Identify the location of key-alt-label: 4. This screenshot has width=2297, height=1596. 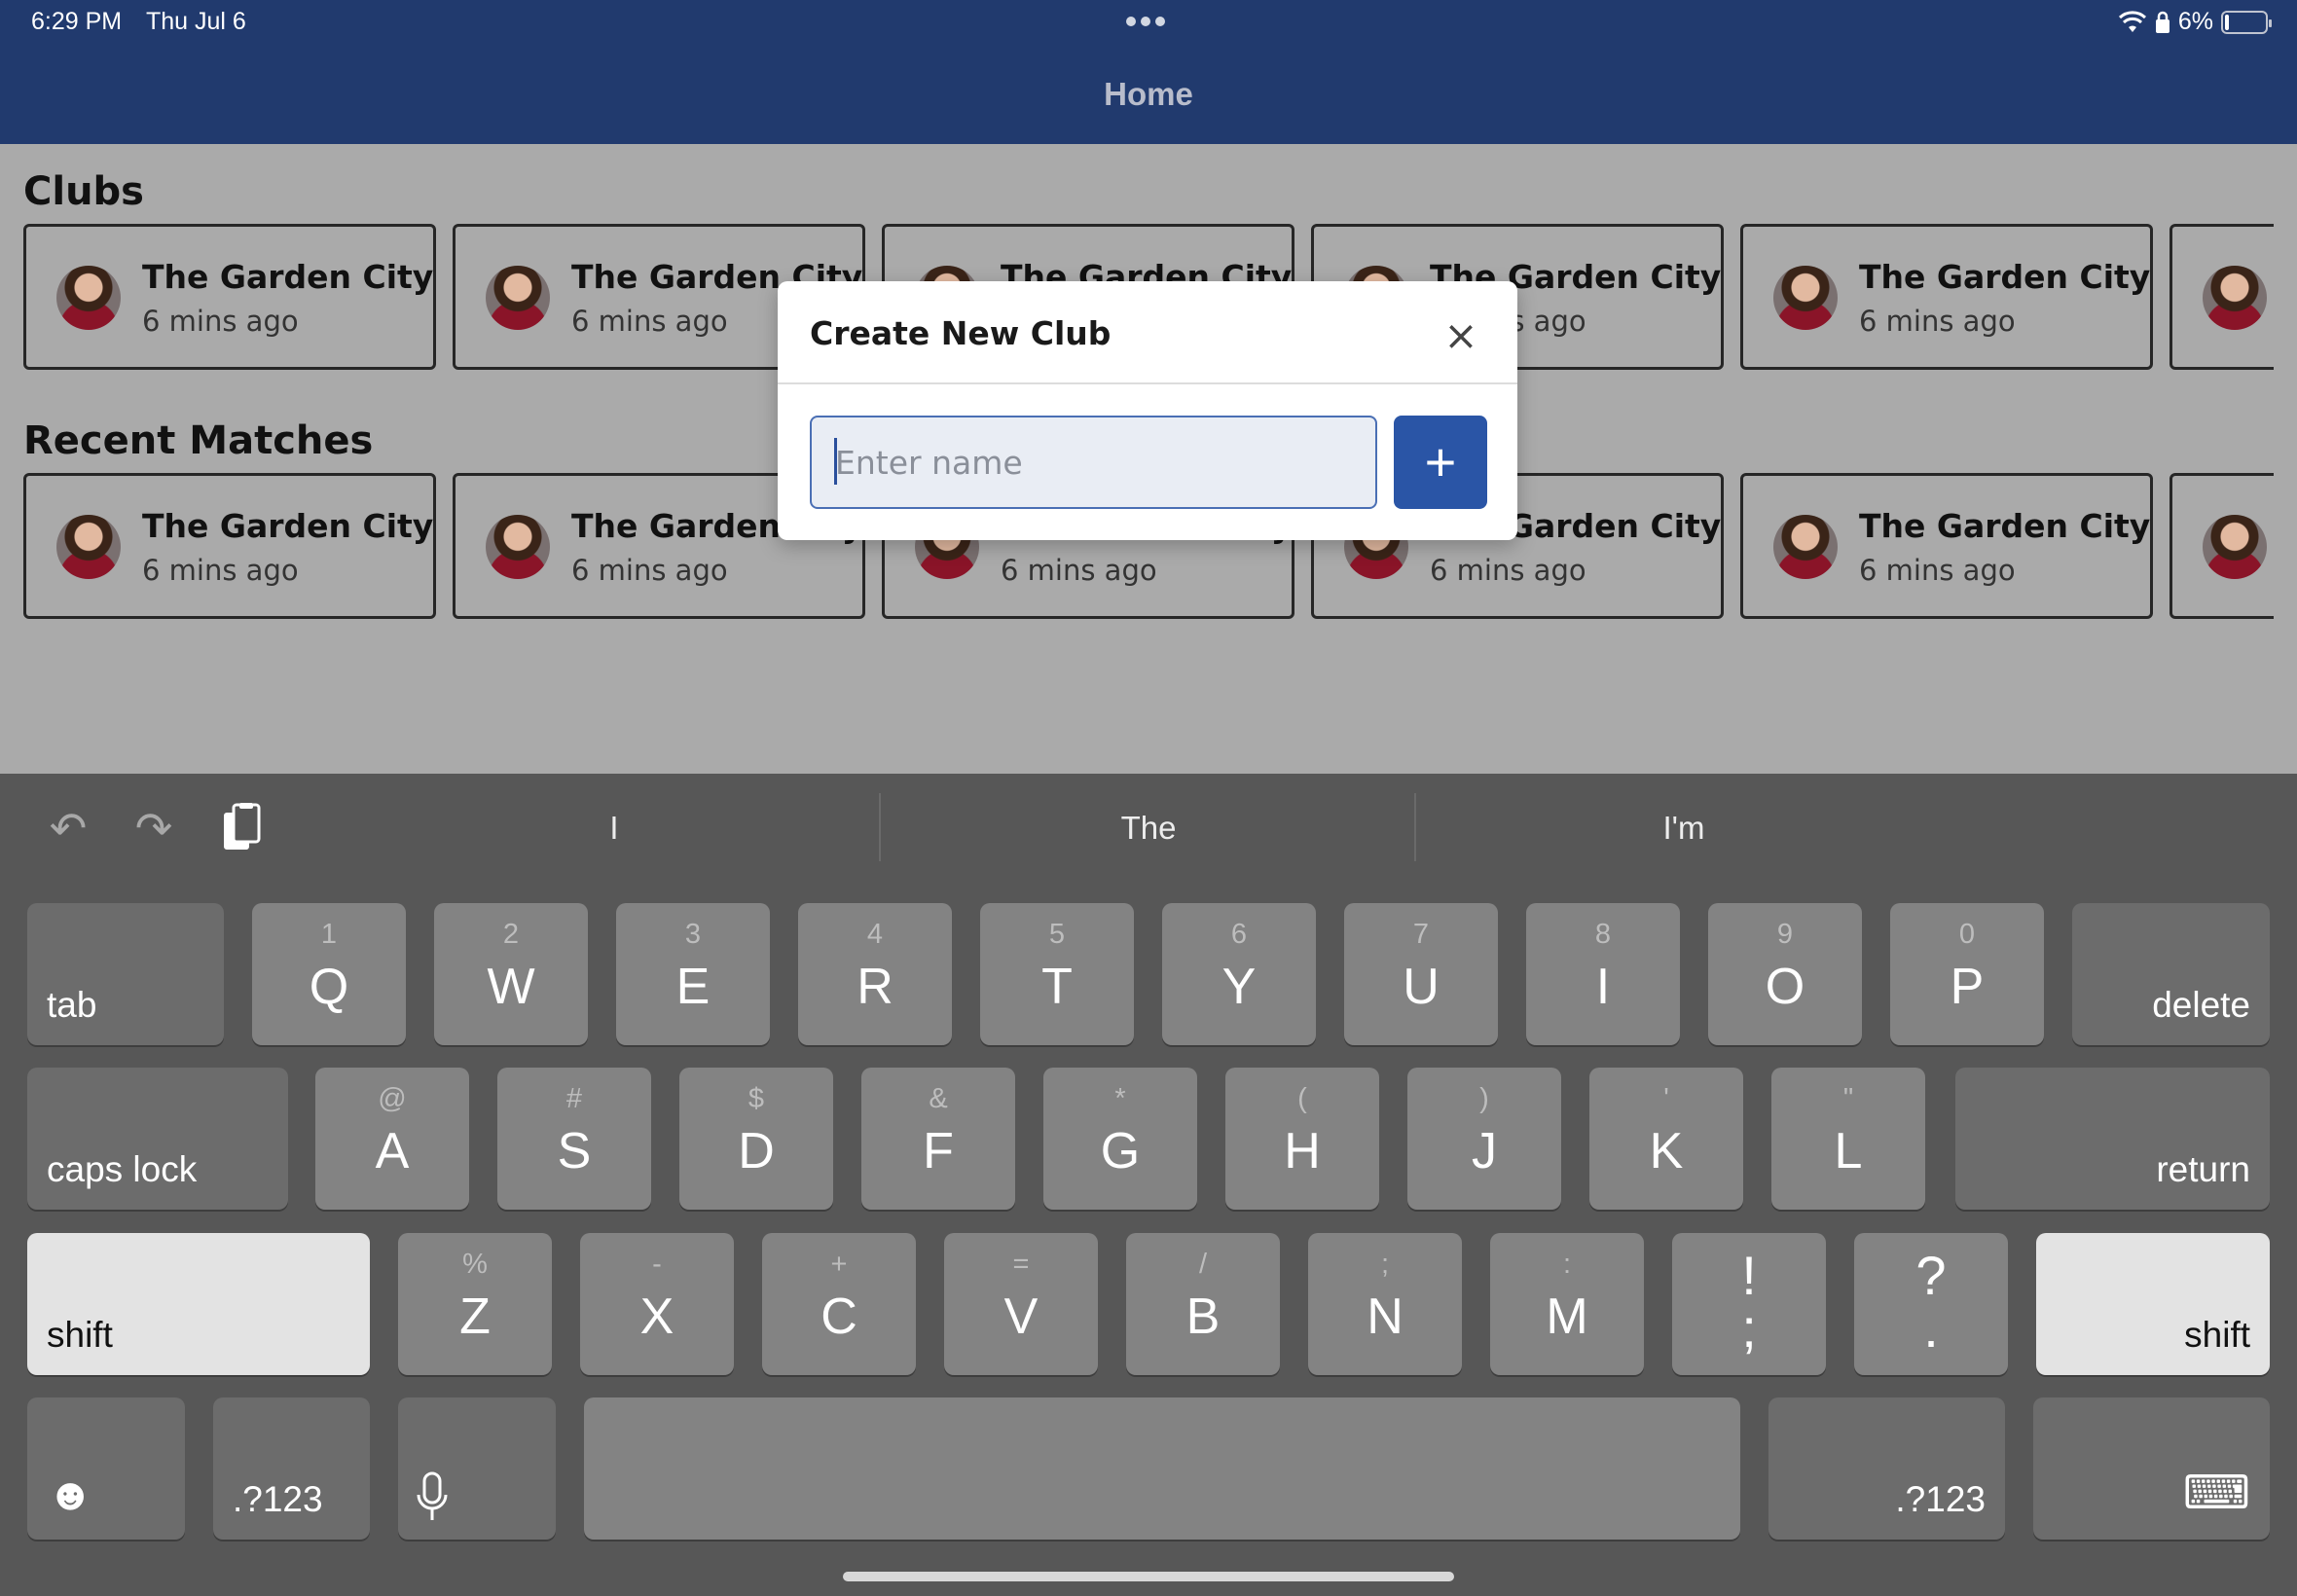
(875, 934).